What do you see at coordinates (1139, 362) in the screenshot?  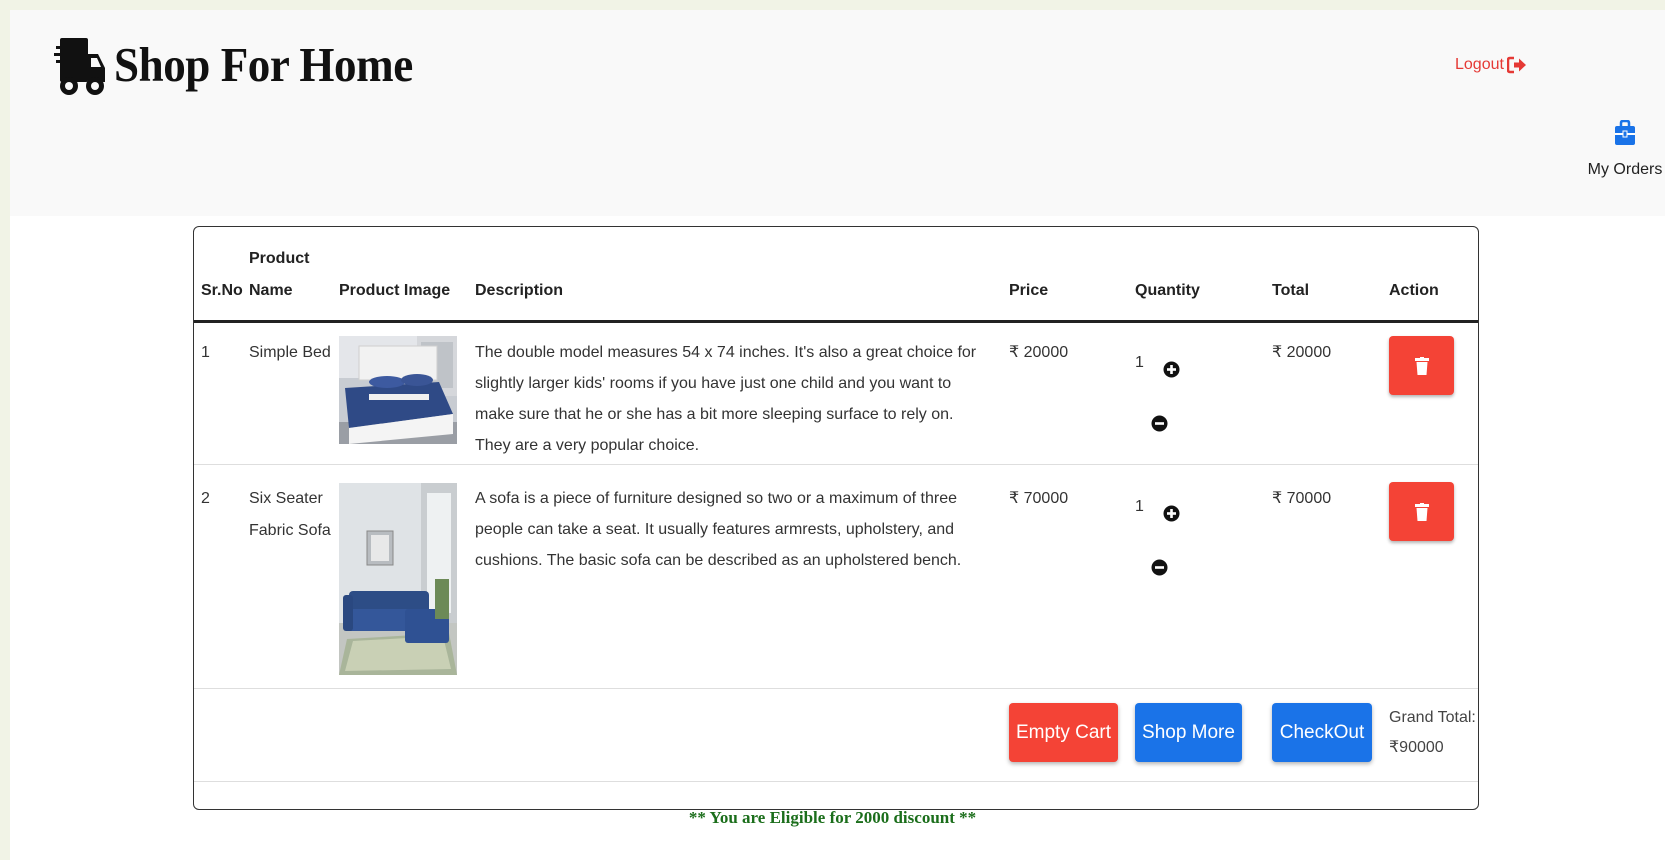 I see `row-1-quantity: 1` at bounding box center [1139, 362].